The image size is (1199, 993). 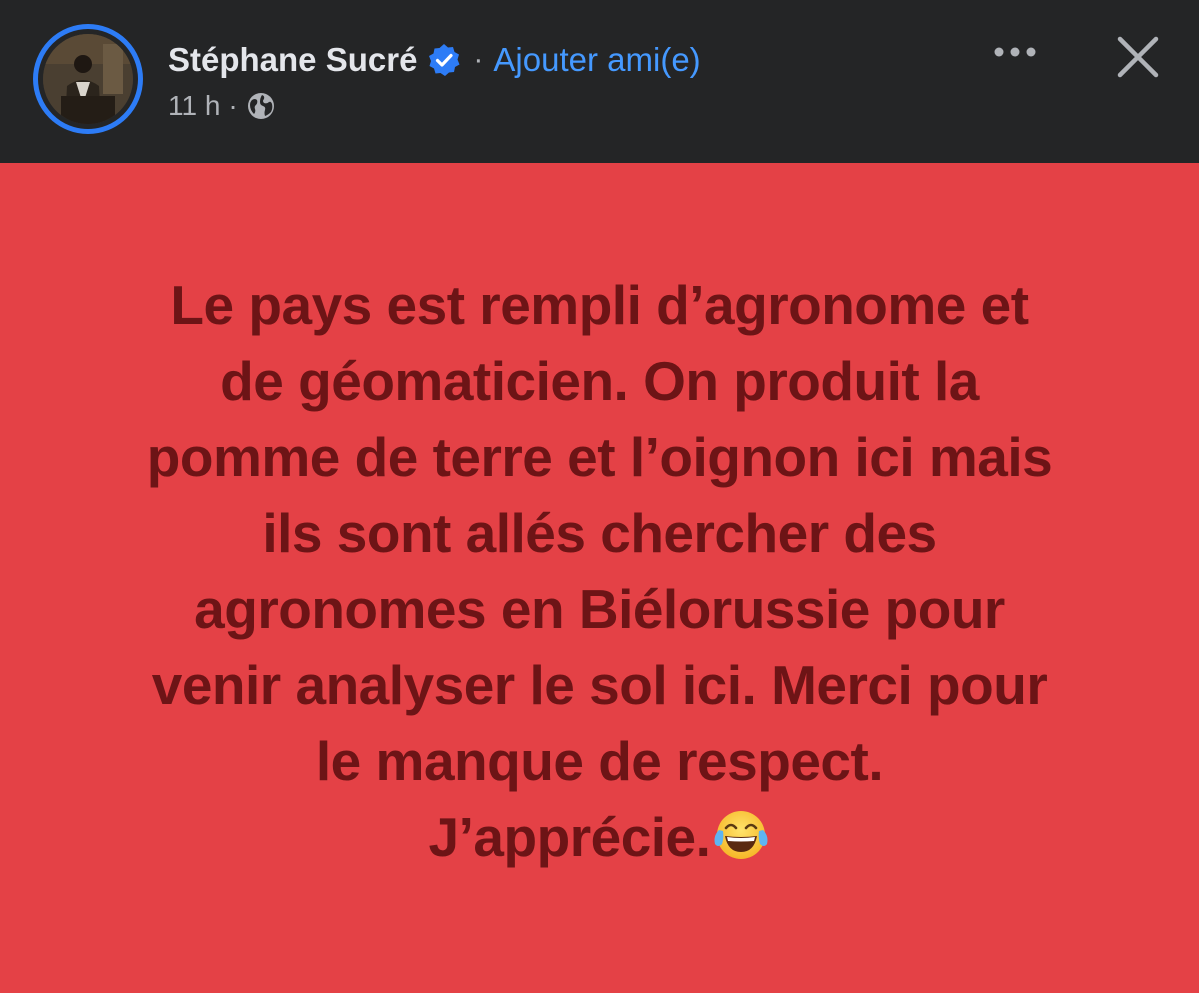 I want to click on avatar, so click(x=88, y=79).